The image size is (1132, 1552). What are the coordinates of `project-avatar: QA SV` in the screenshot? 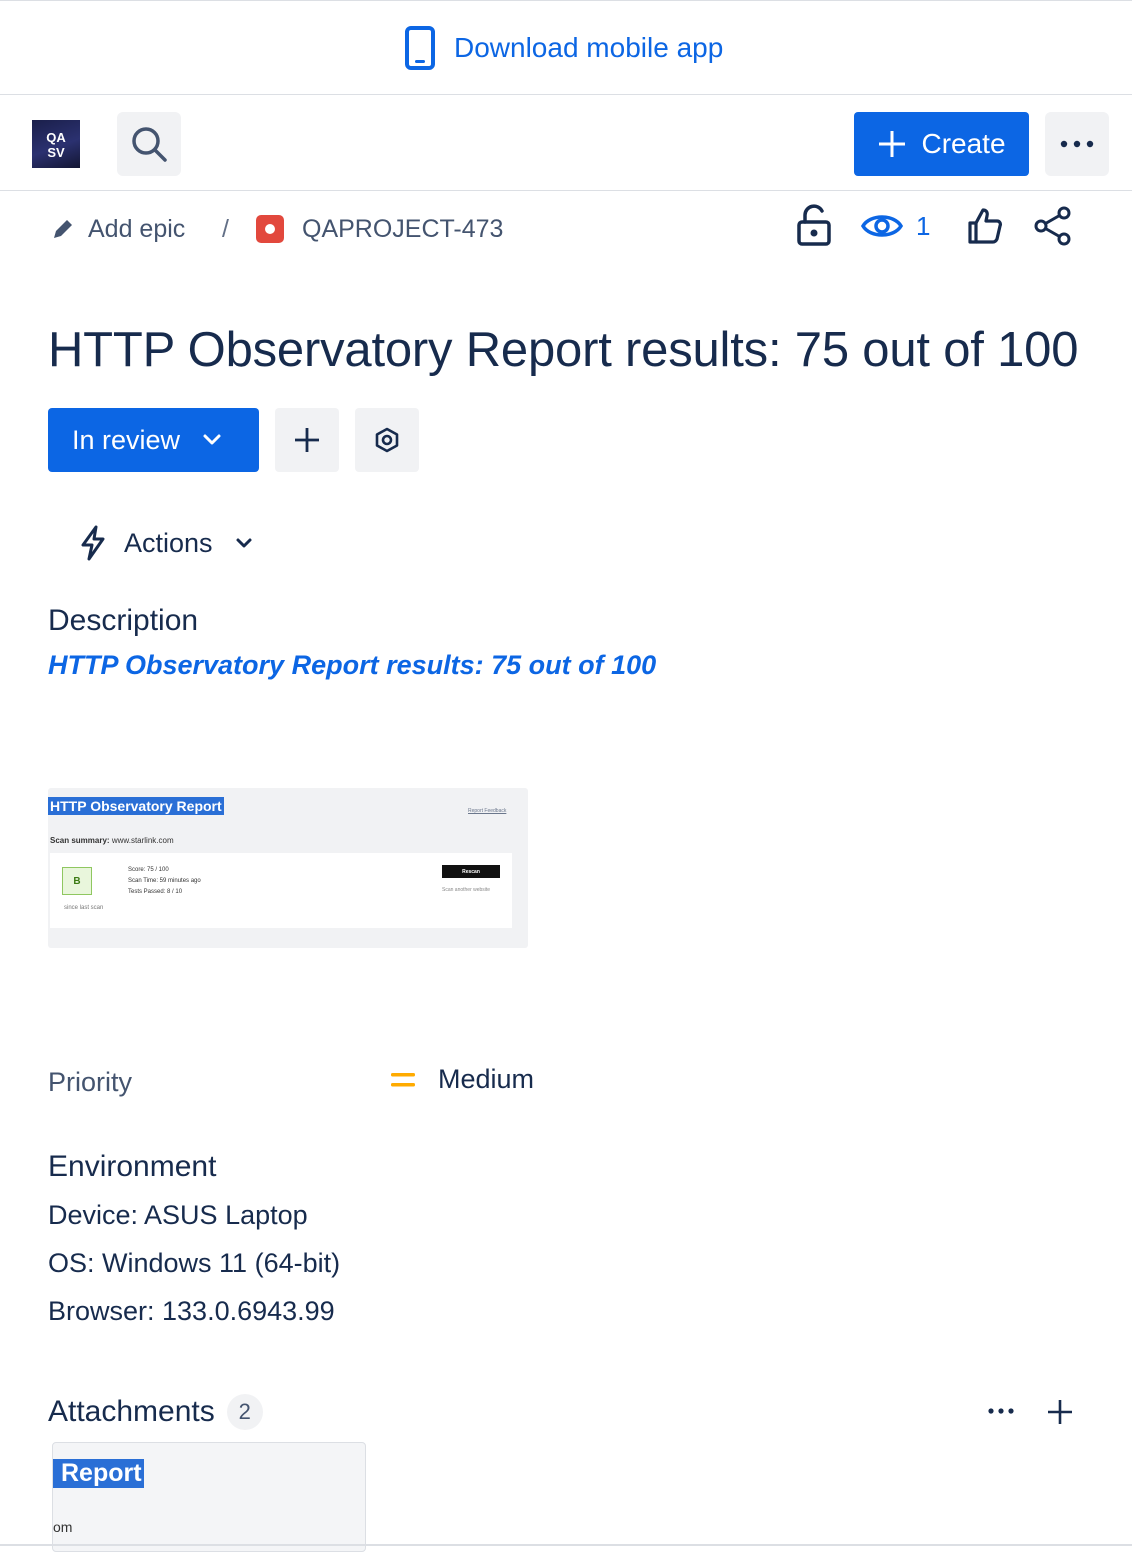 It's located at (56, 144).